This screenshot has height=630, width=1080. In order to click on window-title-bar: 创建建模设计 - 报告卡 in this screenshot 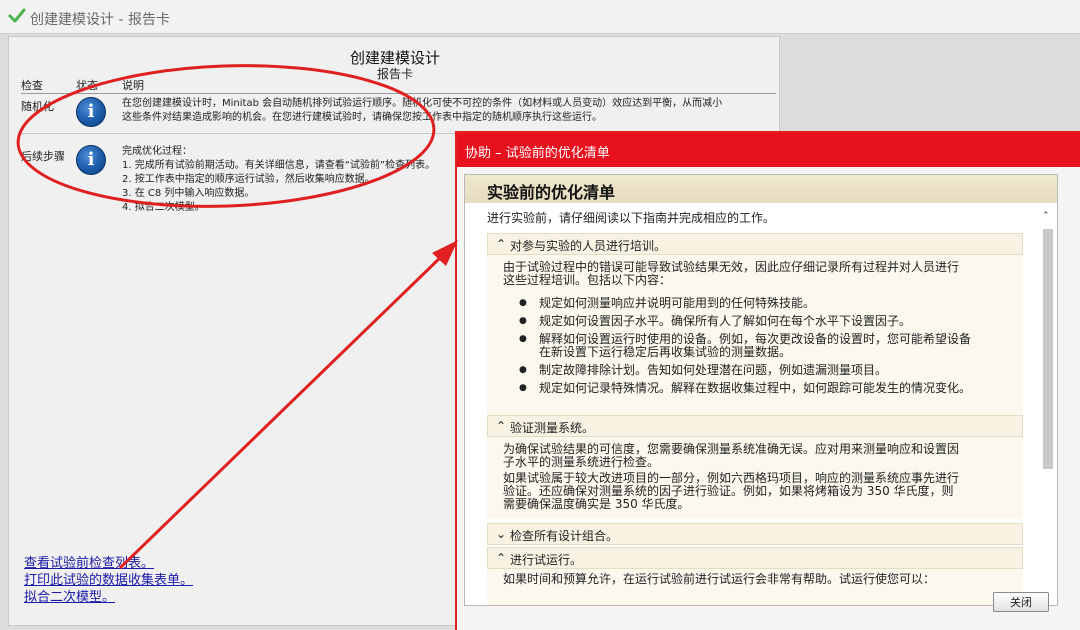, I will do `click(540, 17)`.